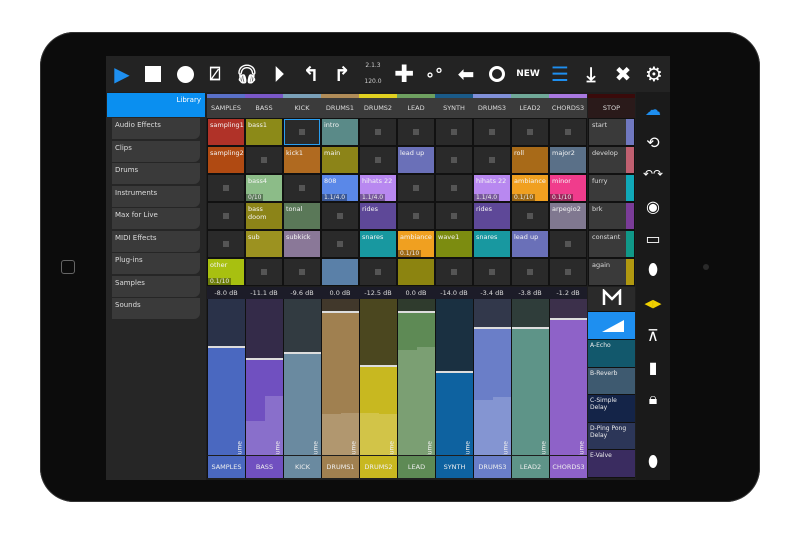 This screenshot has height=542, width=800. What do you see at coordinates (653, 335) in the screenshot?
I see `align-split-icon: ⊼` at bounding box center [653, 335].